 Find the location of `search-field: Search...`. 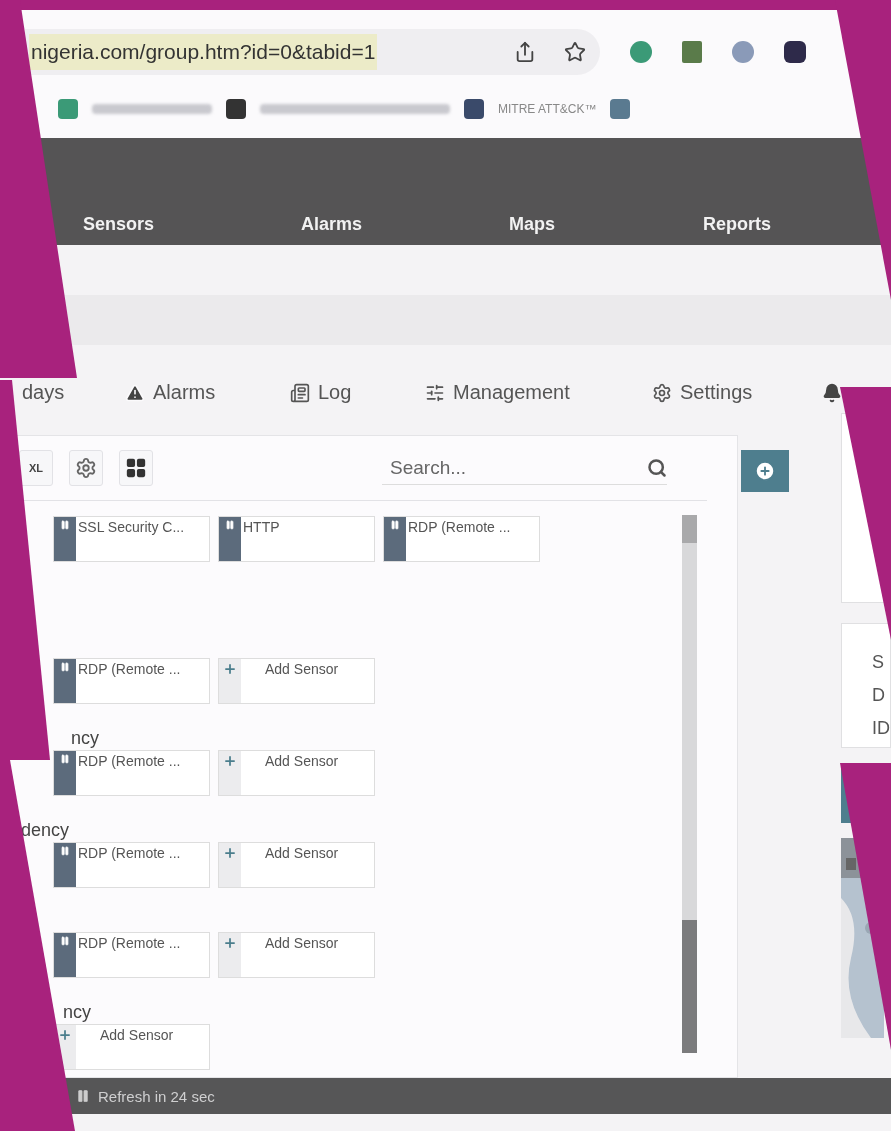

search-field: Search... is located at coordinates (524, 468).